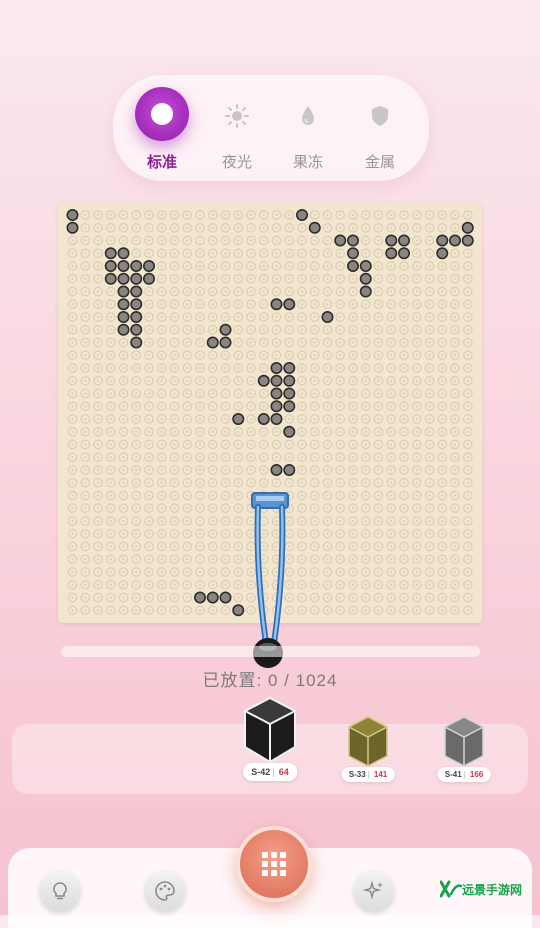 The width and height of the screenshot is (540, 928). I want to click on mode-standard: 标准, so click(162, 128).